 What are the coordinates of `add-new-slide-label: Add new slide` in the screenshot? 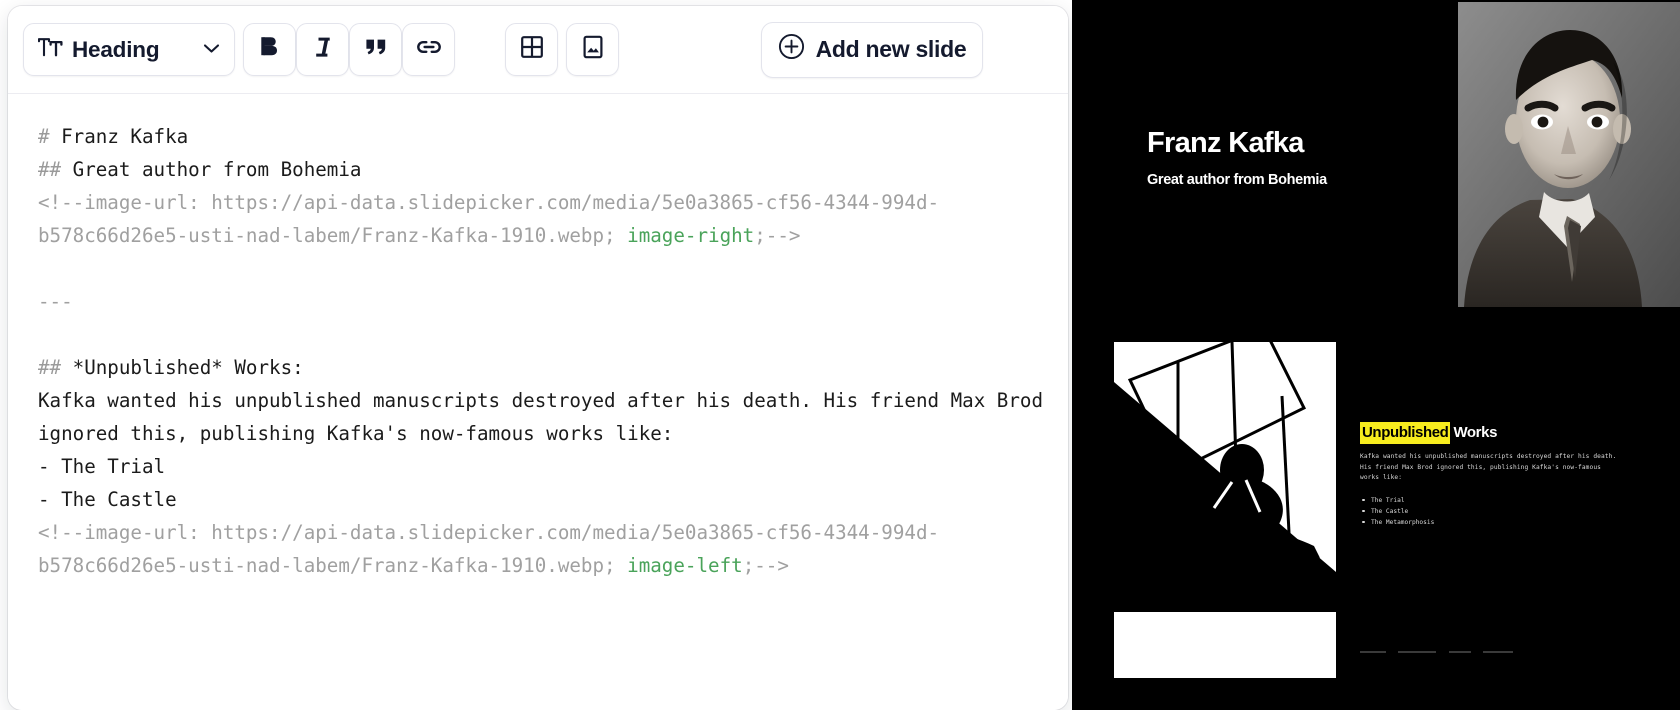 It's located at (891, 49).